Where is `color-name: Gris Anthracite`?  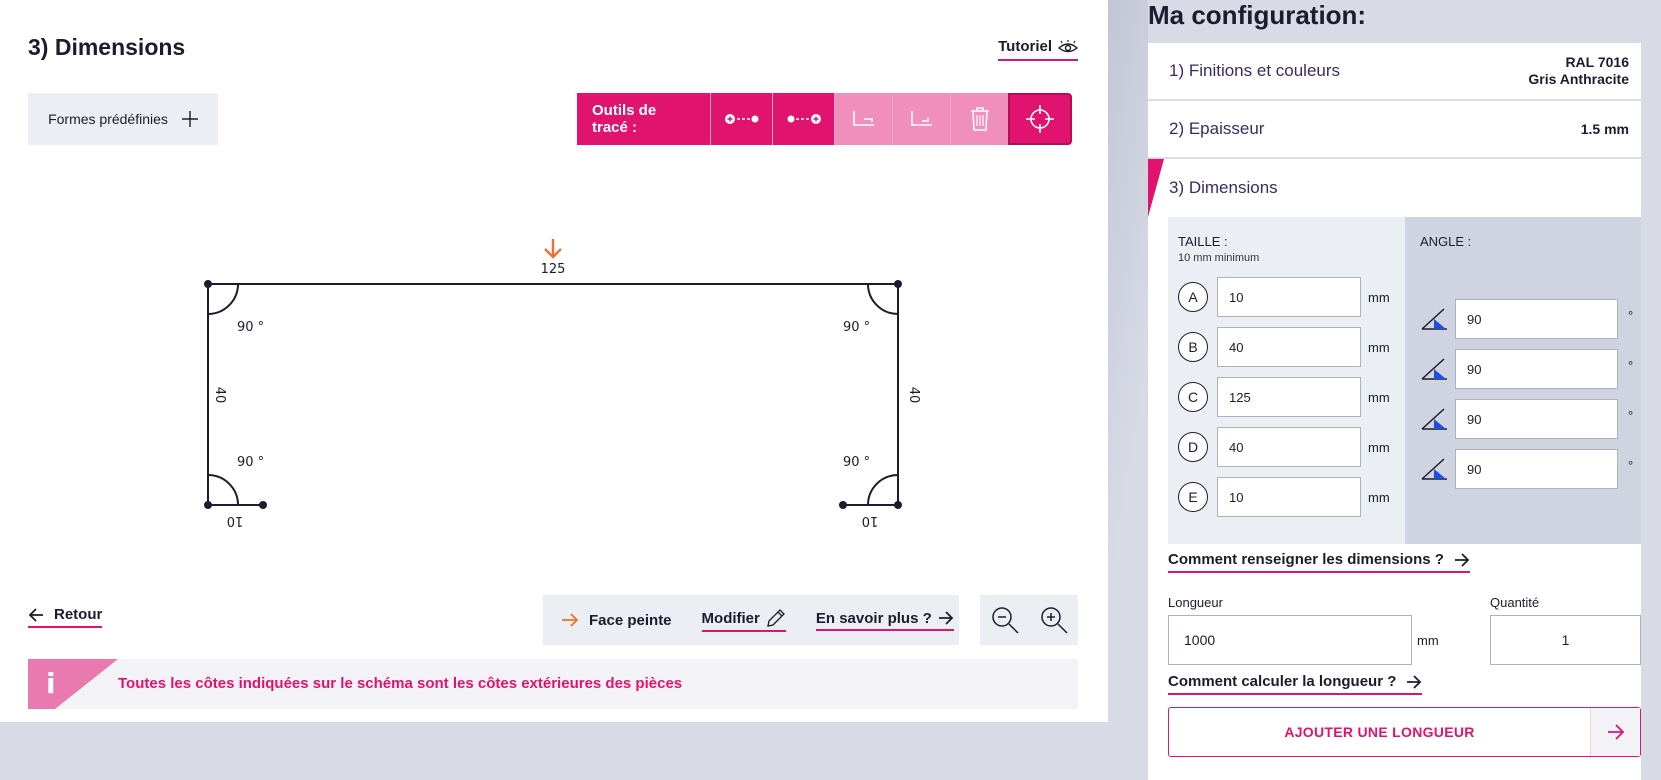 color-name: Gris Anthracite is located at coordinates (1578, 79).